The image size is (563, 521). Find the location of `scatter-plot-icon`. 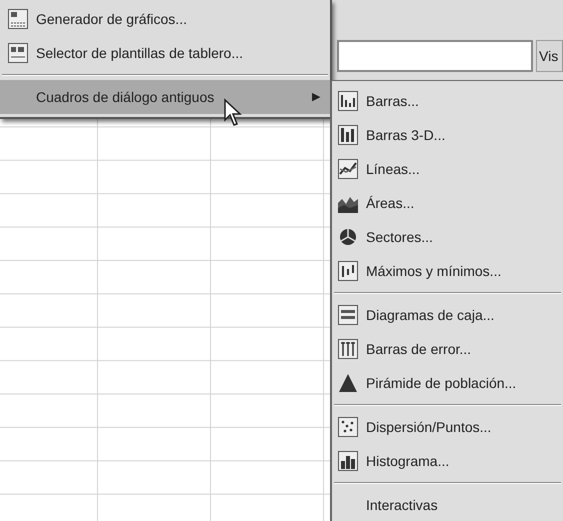

scatter-plot-icon is located at coordinates (348, 427).